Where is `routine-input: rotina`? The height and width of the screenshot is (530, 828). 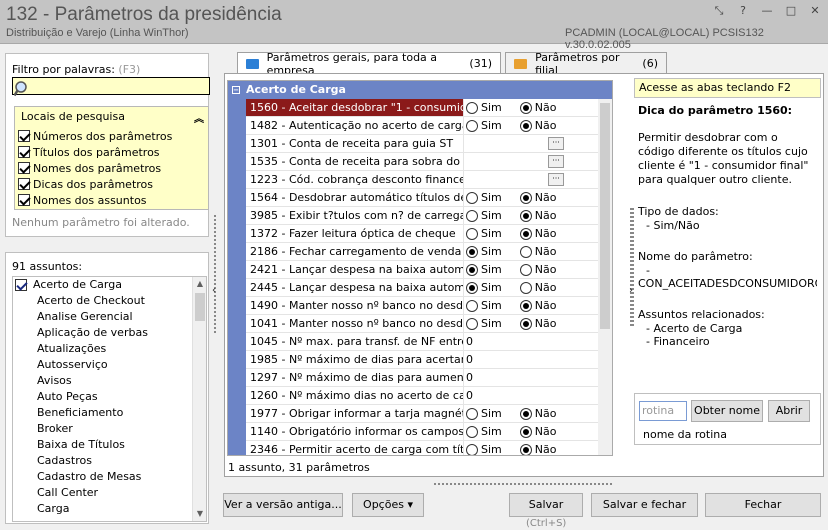 routine-input: rotina is located at coordinates (663, 411).